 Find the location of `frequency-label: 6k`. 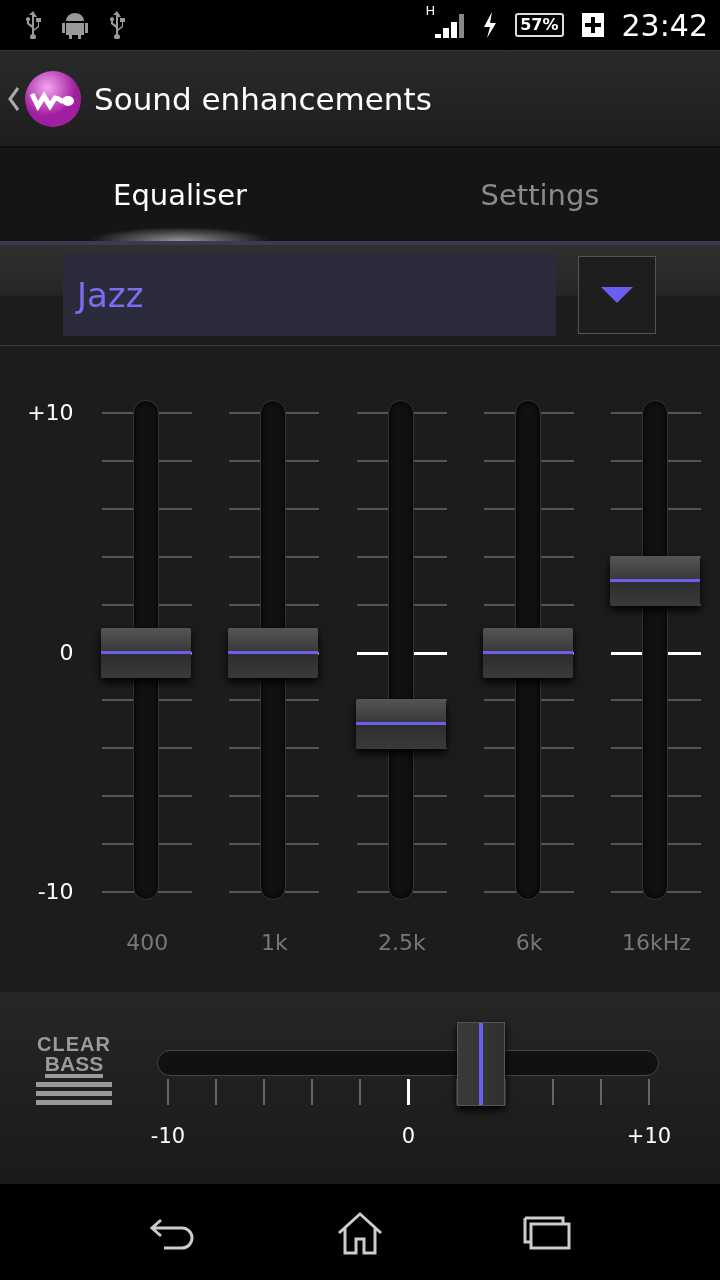

frequency-label: 6k is located at coordinates (529, 942).